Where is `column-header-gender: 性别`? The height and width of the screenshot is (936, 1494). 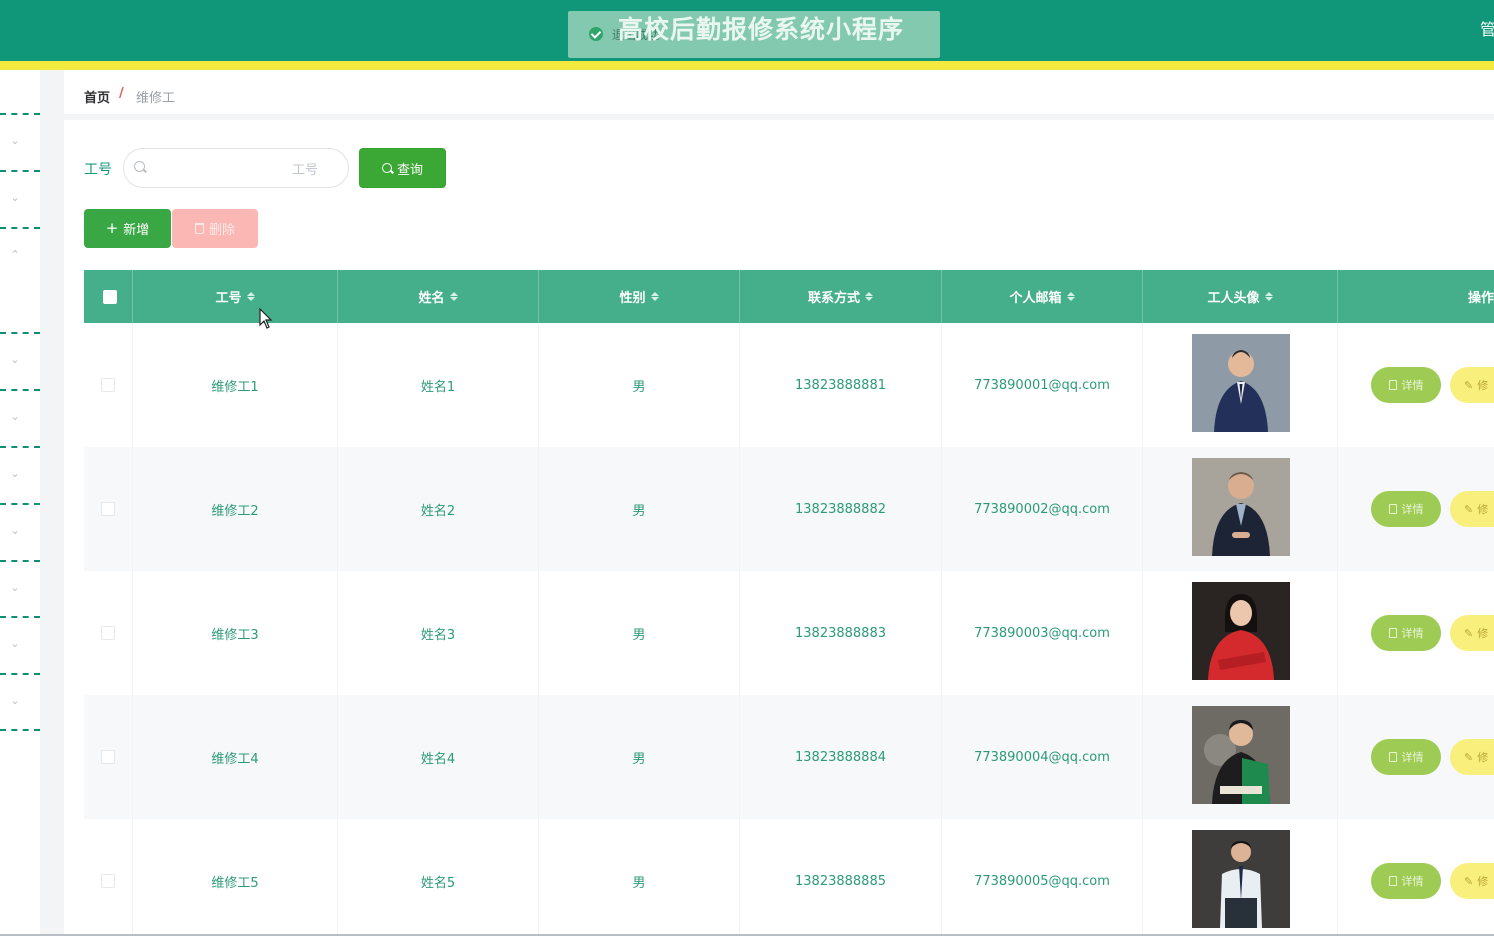
column-header-gender: 性别 is located at coordinates (639, 296).